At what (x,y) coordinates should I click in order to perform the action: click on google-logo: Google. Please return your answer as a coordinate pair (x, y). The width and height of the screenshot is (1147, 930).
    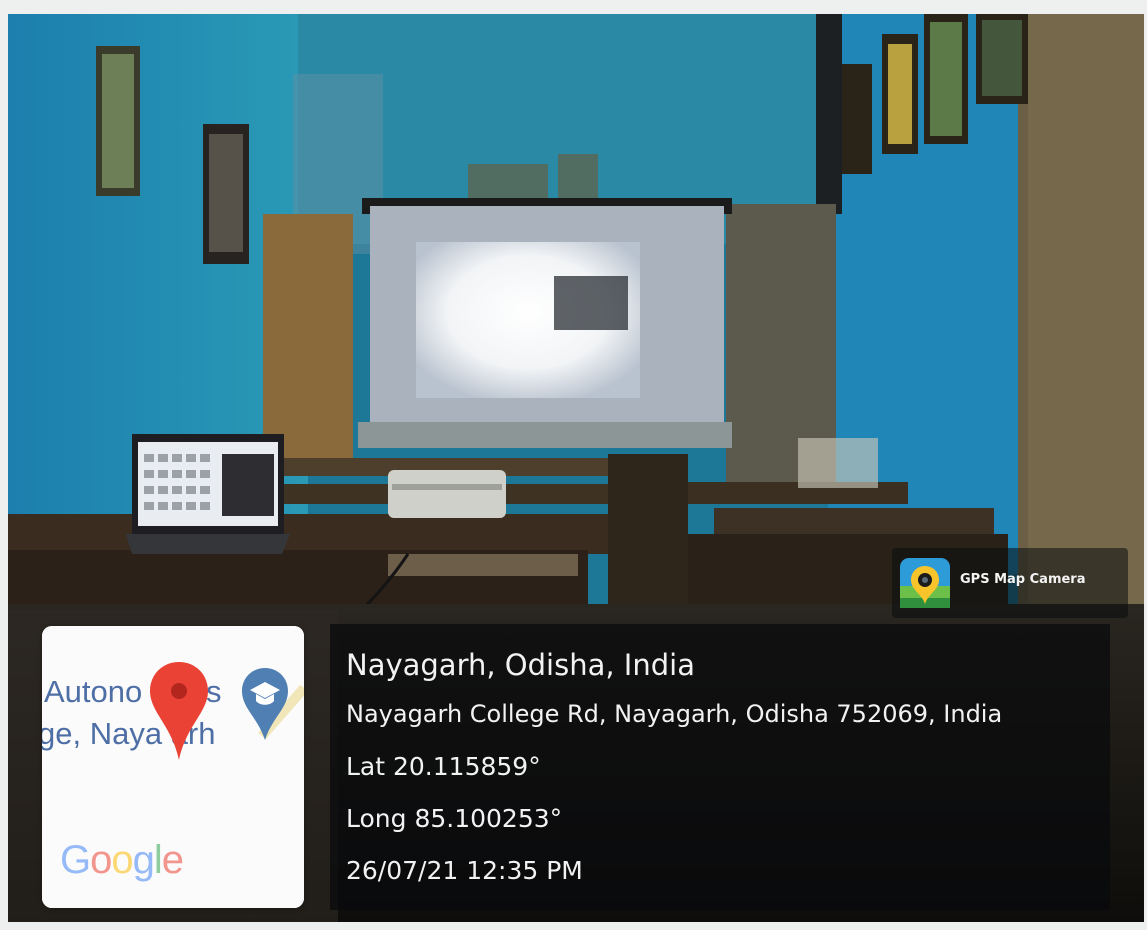
    Looking at the image, I should click on (122, 860).